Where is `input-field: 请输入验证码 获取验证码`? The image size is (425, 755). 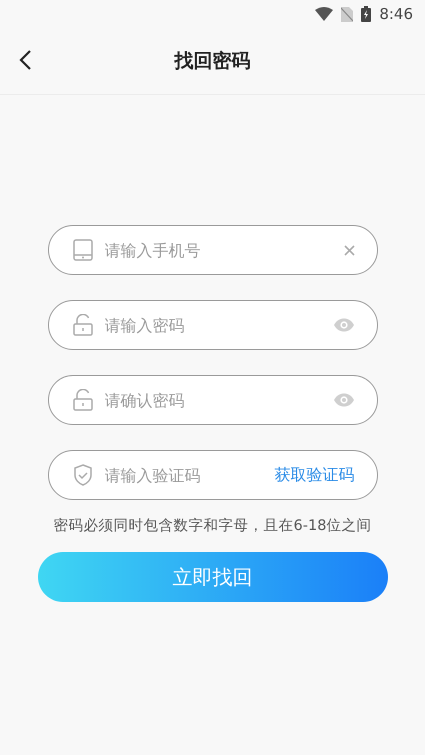 input-field: 请输入验证码 获取验证码 is located at coordinates (213, 475).